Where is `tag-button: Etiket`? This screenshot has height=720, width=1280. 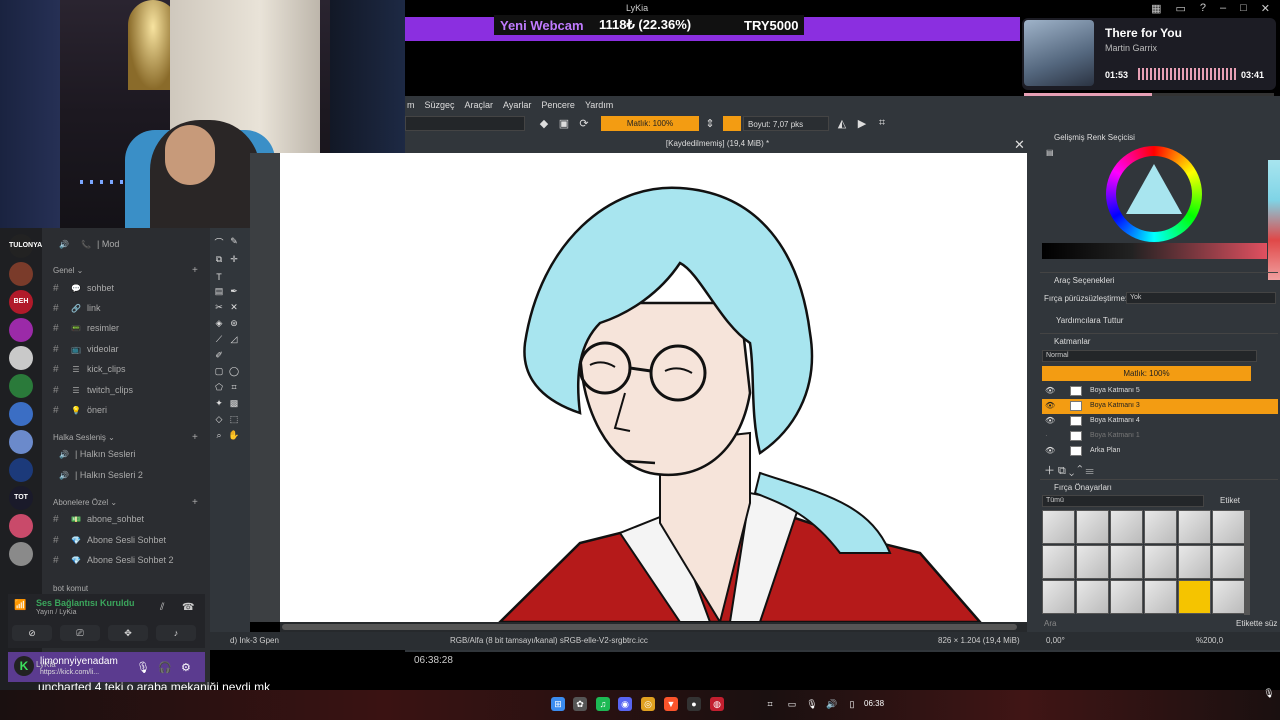 tag-button: Etiket is located at coordinates (1230, 500).